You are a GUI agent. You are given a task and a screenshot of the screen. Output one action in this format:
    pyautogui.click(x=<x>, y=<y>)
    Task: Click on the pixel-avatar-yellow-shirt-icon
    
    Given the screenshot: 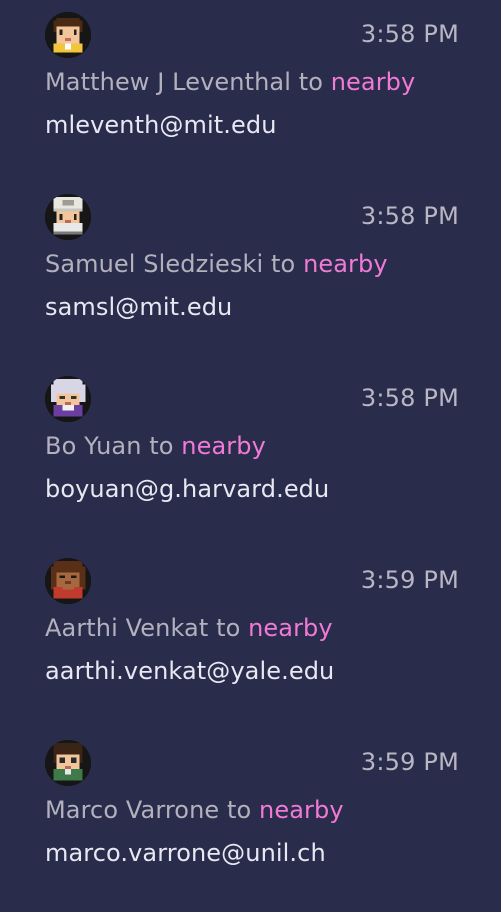 What is the action you would take?
    pyautogui.click(x=68, y=35)
    